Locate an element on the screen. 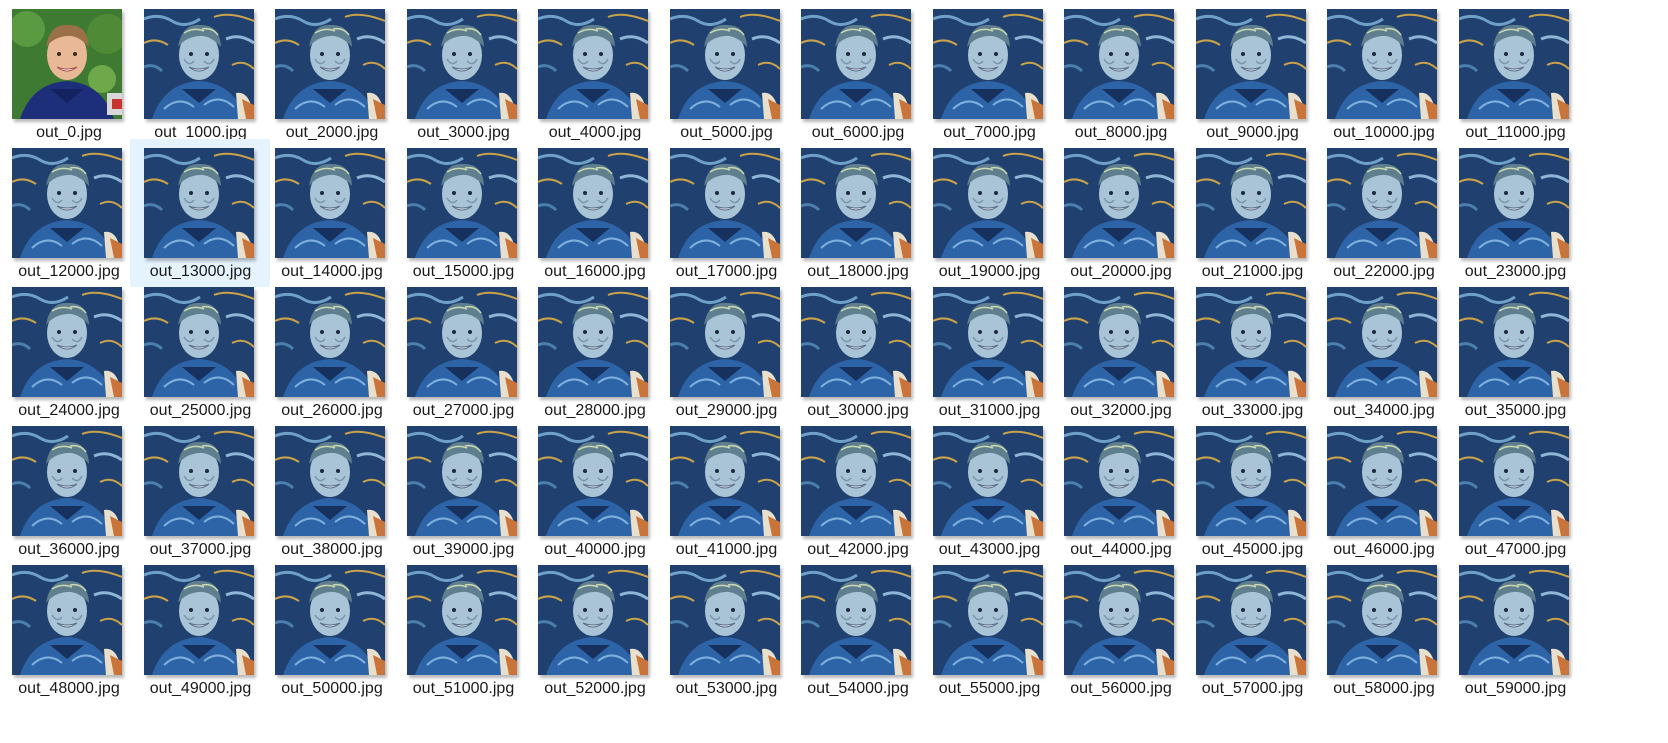 The width and height of the screenshot is (1668, 743). file-item: out_30000.jpg is located at coordinates (857, 352).